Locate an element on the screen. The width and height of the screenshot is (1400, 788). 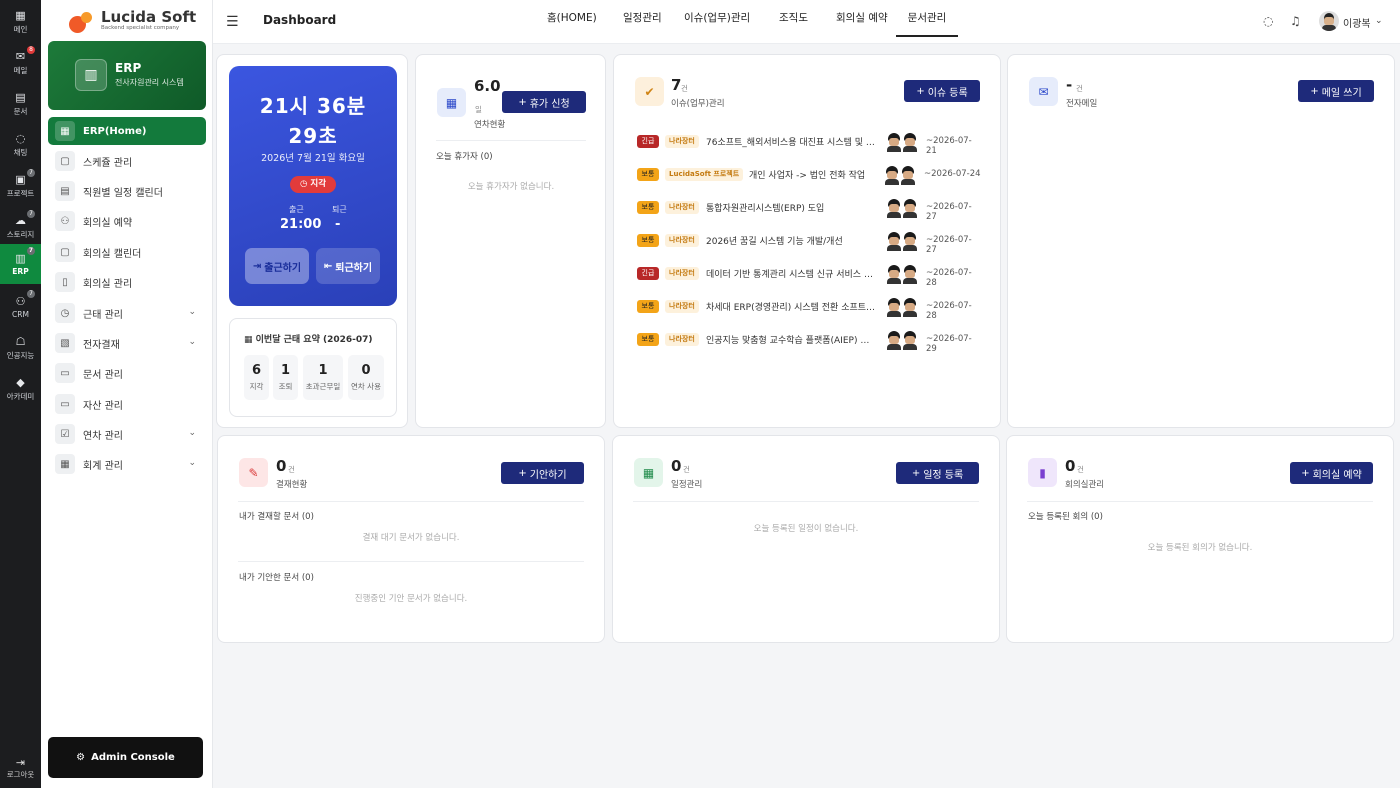
crm-badge: 7 is located at coordinates (31, 294).